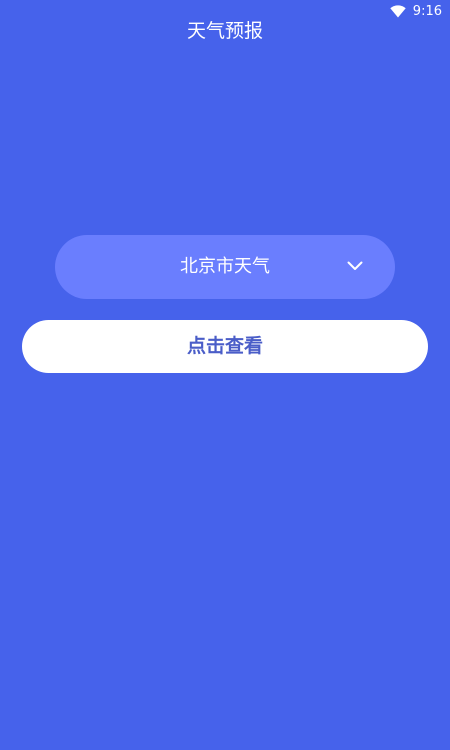 This screenshot has height=750, width=450. I want to click on status-time: 9:16, so click(427, 11).